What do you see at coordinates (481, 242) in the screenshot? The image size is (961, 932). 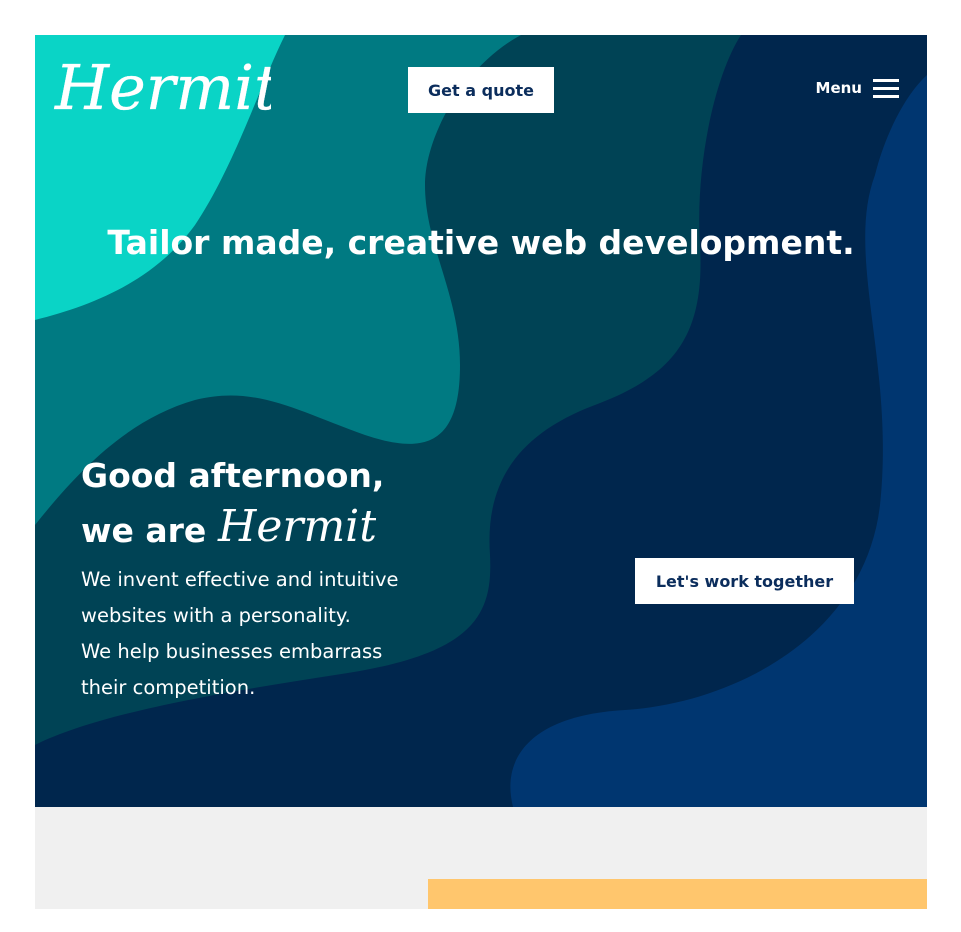 I see `hero-tagline: Tailor made, creative web development.` at bounding box center [481, 242].